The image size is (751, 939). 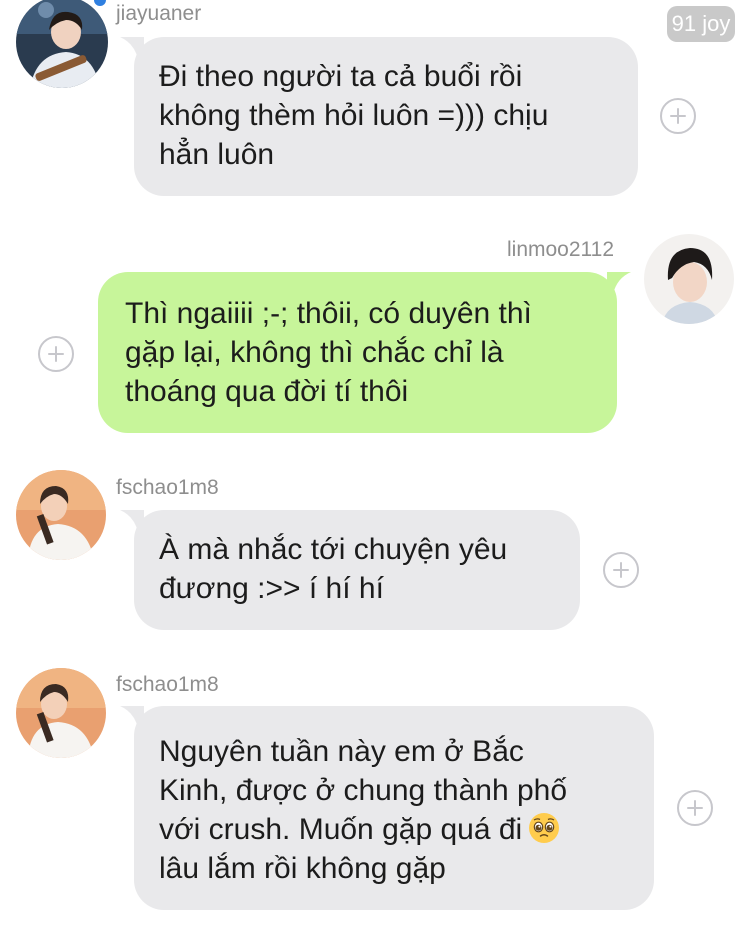 What do you see at coordinates (302, 868) in the screenshot?
I see `message-text-line: lâu lắm rồi không gặp` at bounding box center [302, 868].